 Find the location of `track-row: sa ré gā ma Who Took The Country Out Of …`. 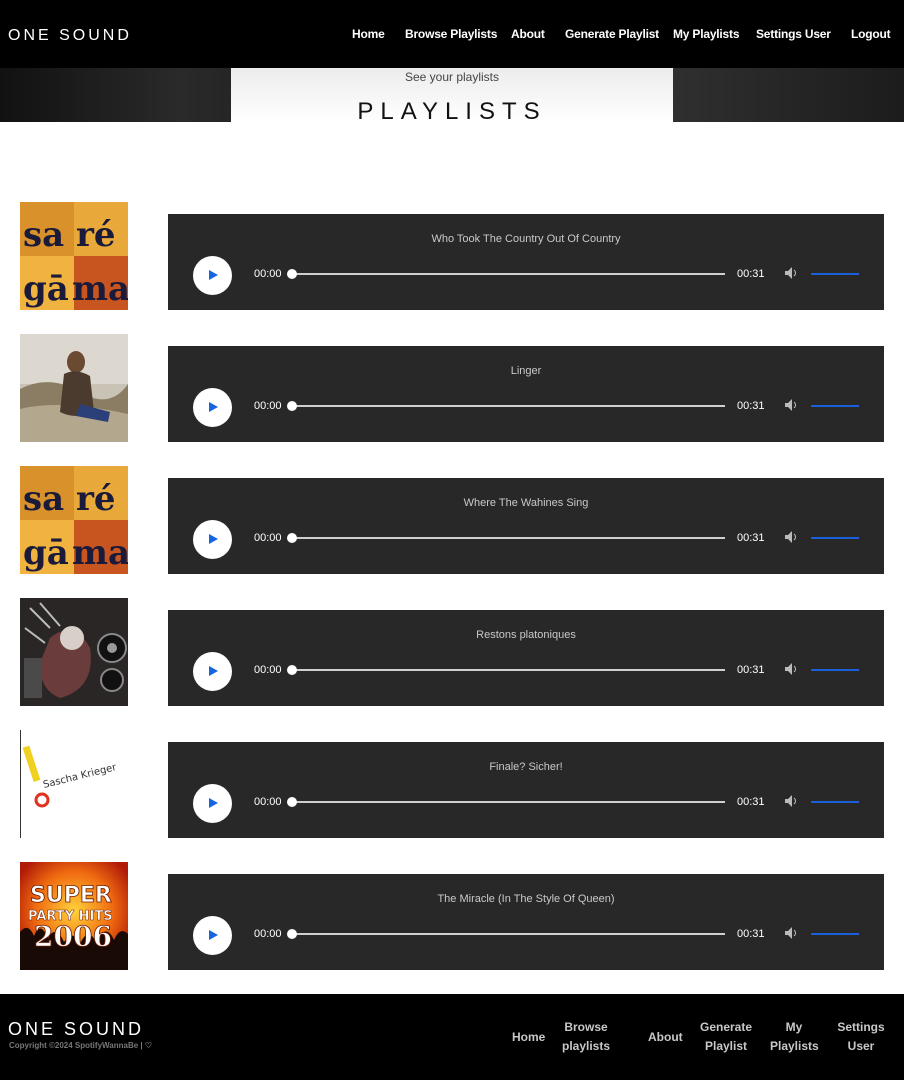

track-row: sa ré gā ma Who Took The Country Out Of … is located at coordinates (452, 256).